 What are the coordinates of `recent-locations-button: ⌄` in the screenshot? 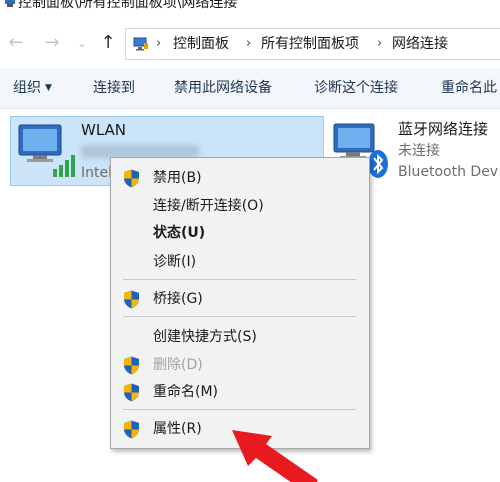 It's located at (82, 43).